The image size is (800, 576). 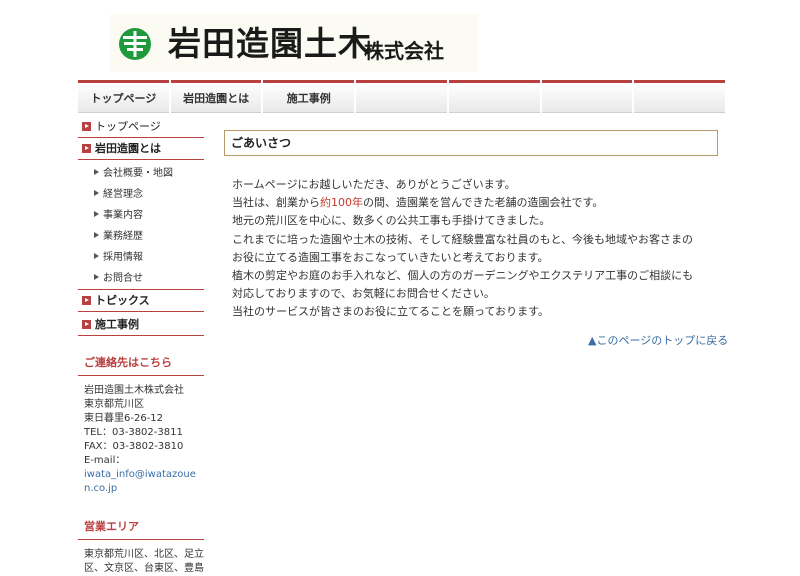 I want to click on contact-email-label: E-mail：, so click(x=105, y=460).